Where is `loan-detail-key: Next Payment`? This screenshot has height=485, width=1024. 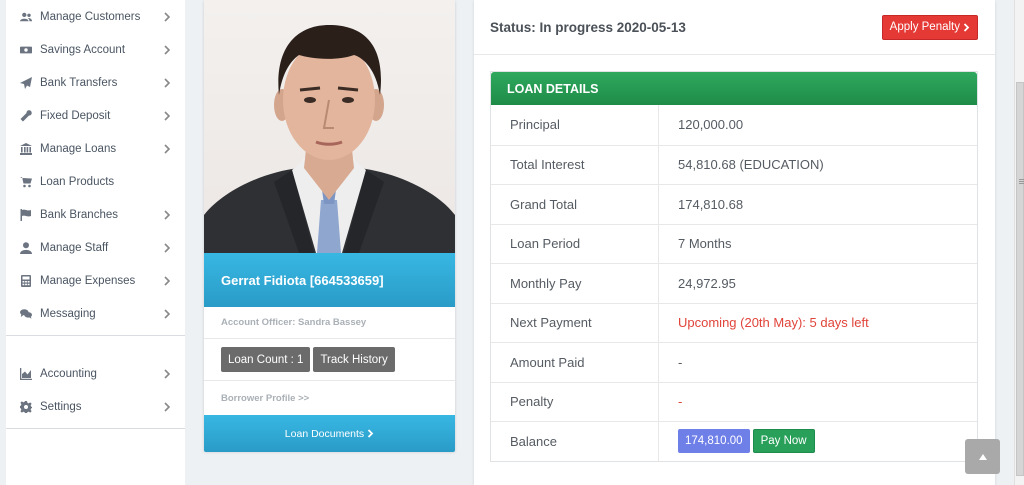
loan-detail-key: Next Payment is located at coordinates (575, 322).